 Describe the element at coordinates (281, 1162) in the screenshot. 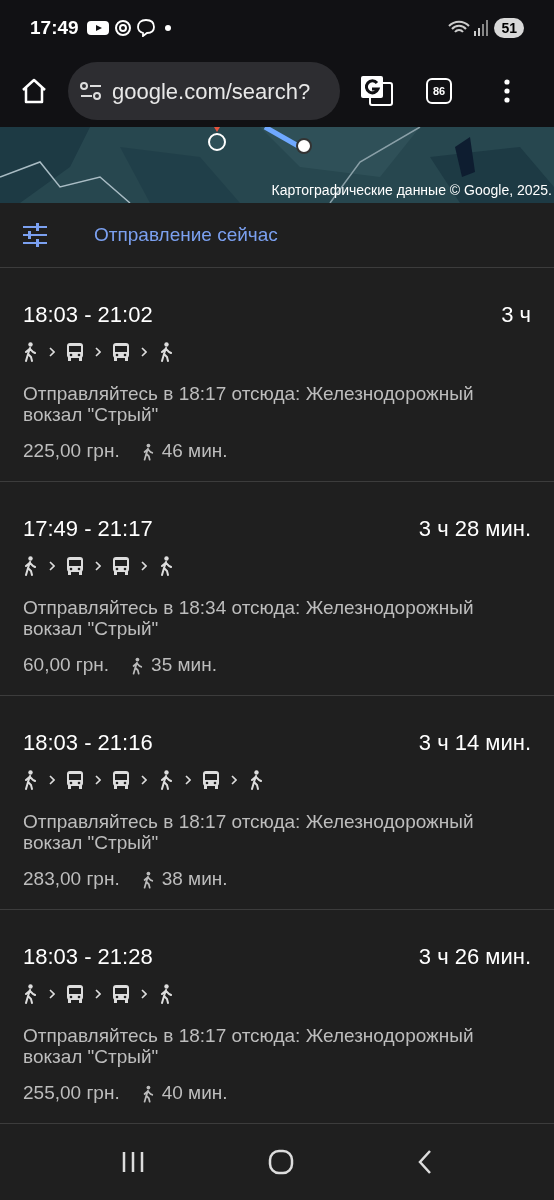

I see `home-button-icon` at that location.